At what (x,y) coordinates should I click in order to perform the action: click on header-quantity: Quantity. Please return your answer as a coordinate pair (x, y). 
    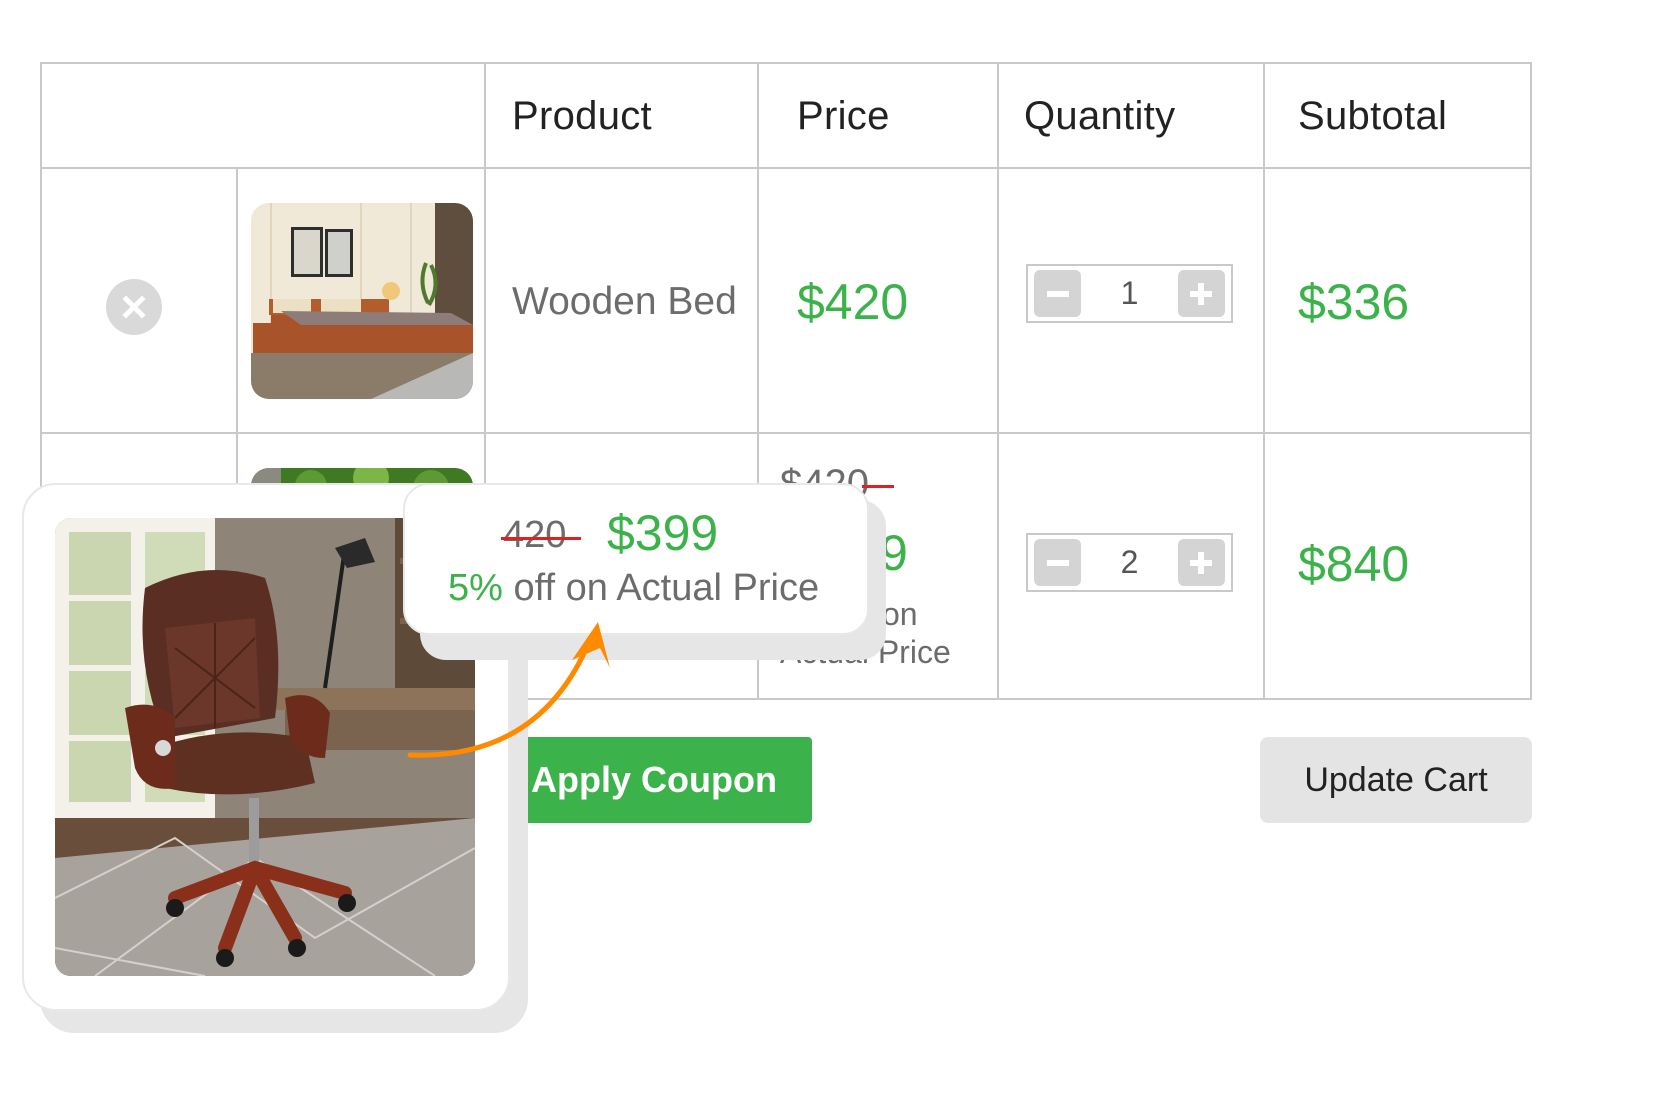
    Looking at the image, I should click on (1100, 115).